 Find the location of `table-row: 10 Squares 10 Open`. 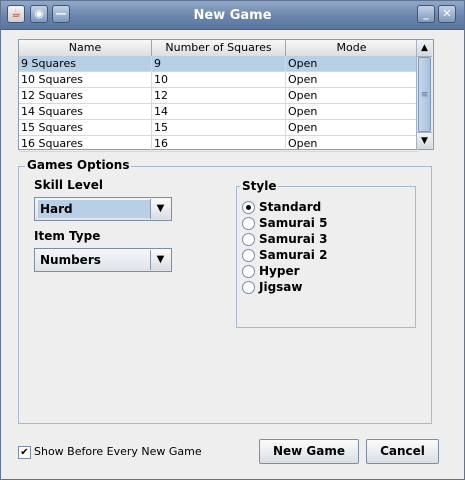

table-row: 10 Squares 10 Open is located at coordinates (218, 80).